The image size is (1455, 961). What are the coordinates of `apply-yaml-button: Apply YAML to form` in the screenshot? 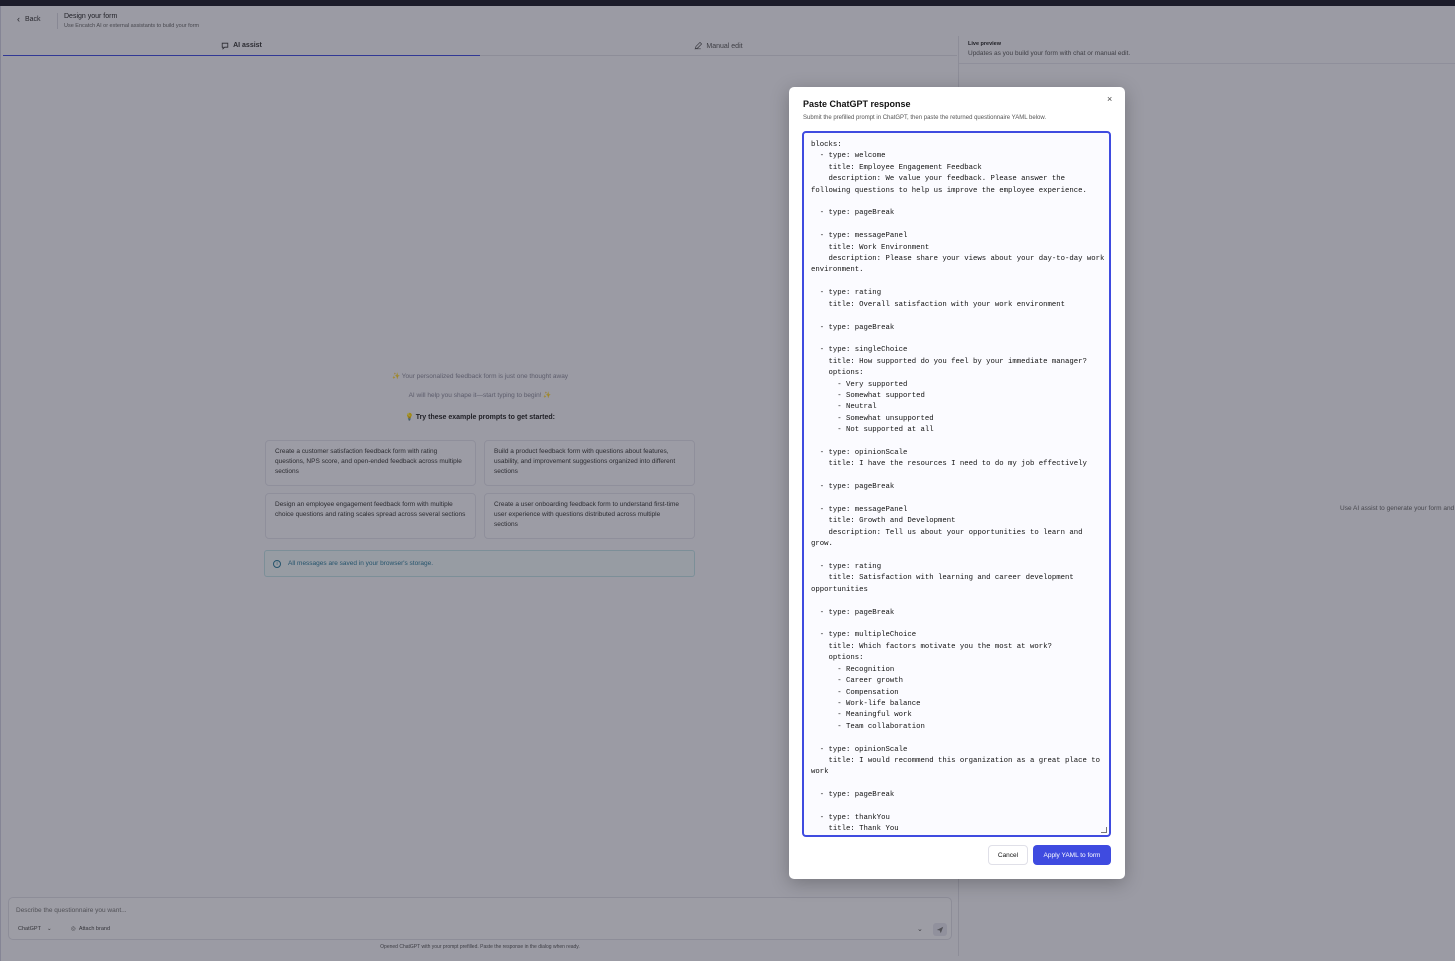 It's located at (1072, 855).